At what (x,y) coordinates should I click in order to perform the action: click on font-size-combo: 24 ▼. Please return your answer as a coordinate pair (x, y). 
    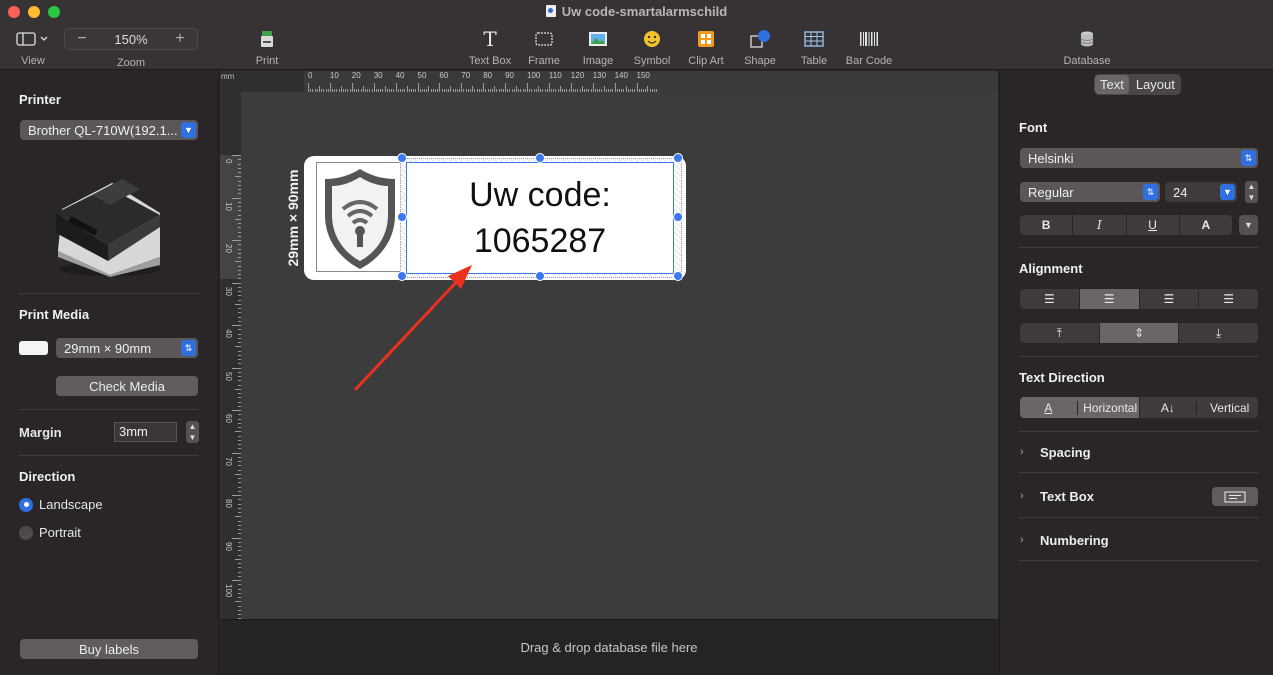
    Looking at the image, I should click on (1201, 192).